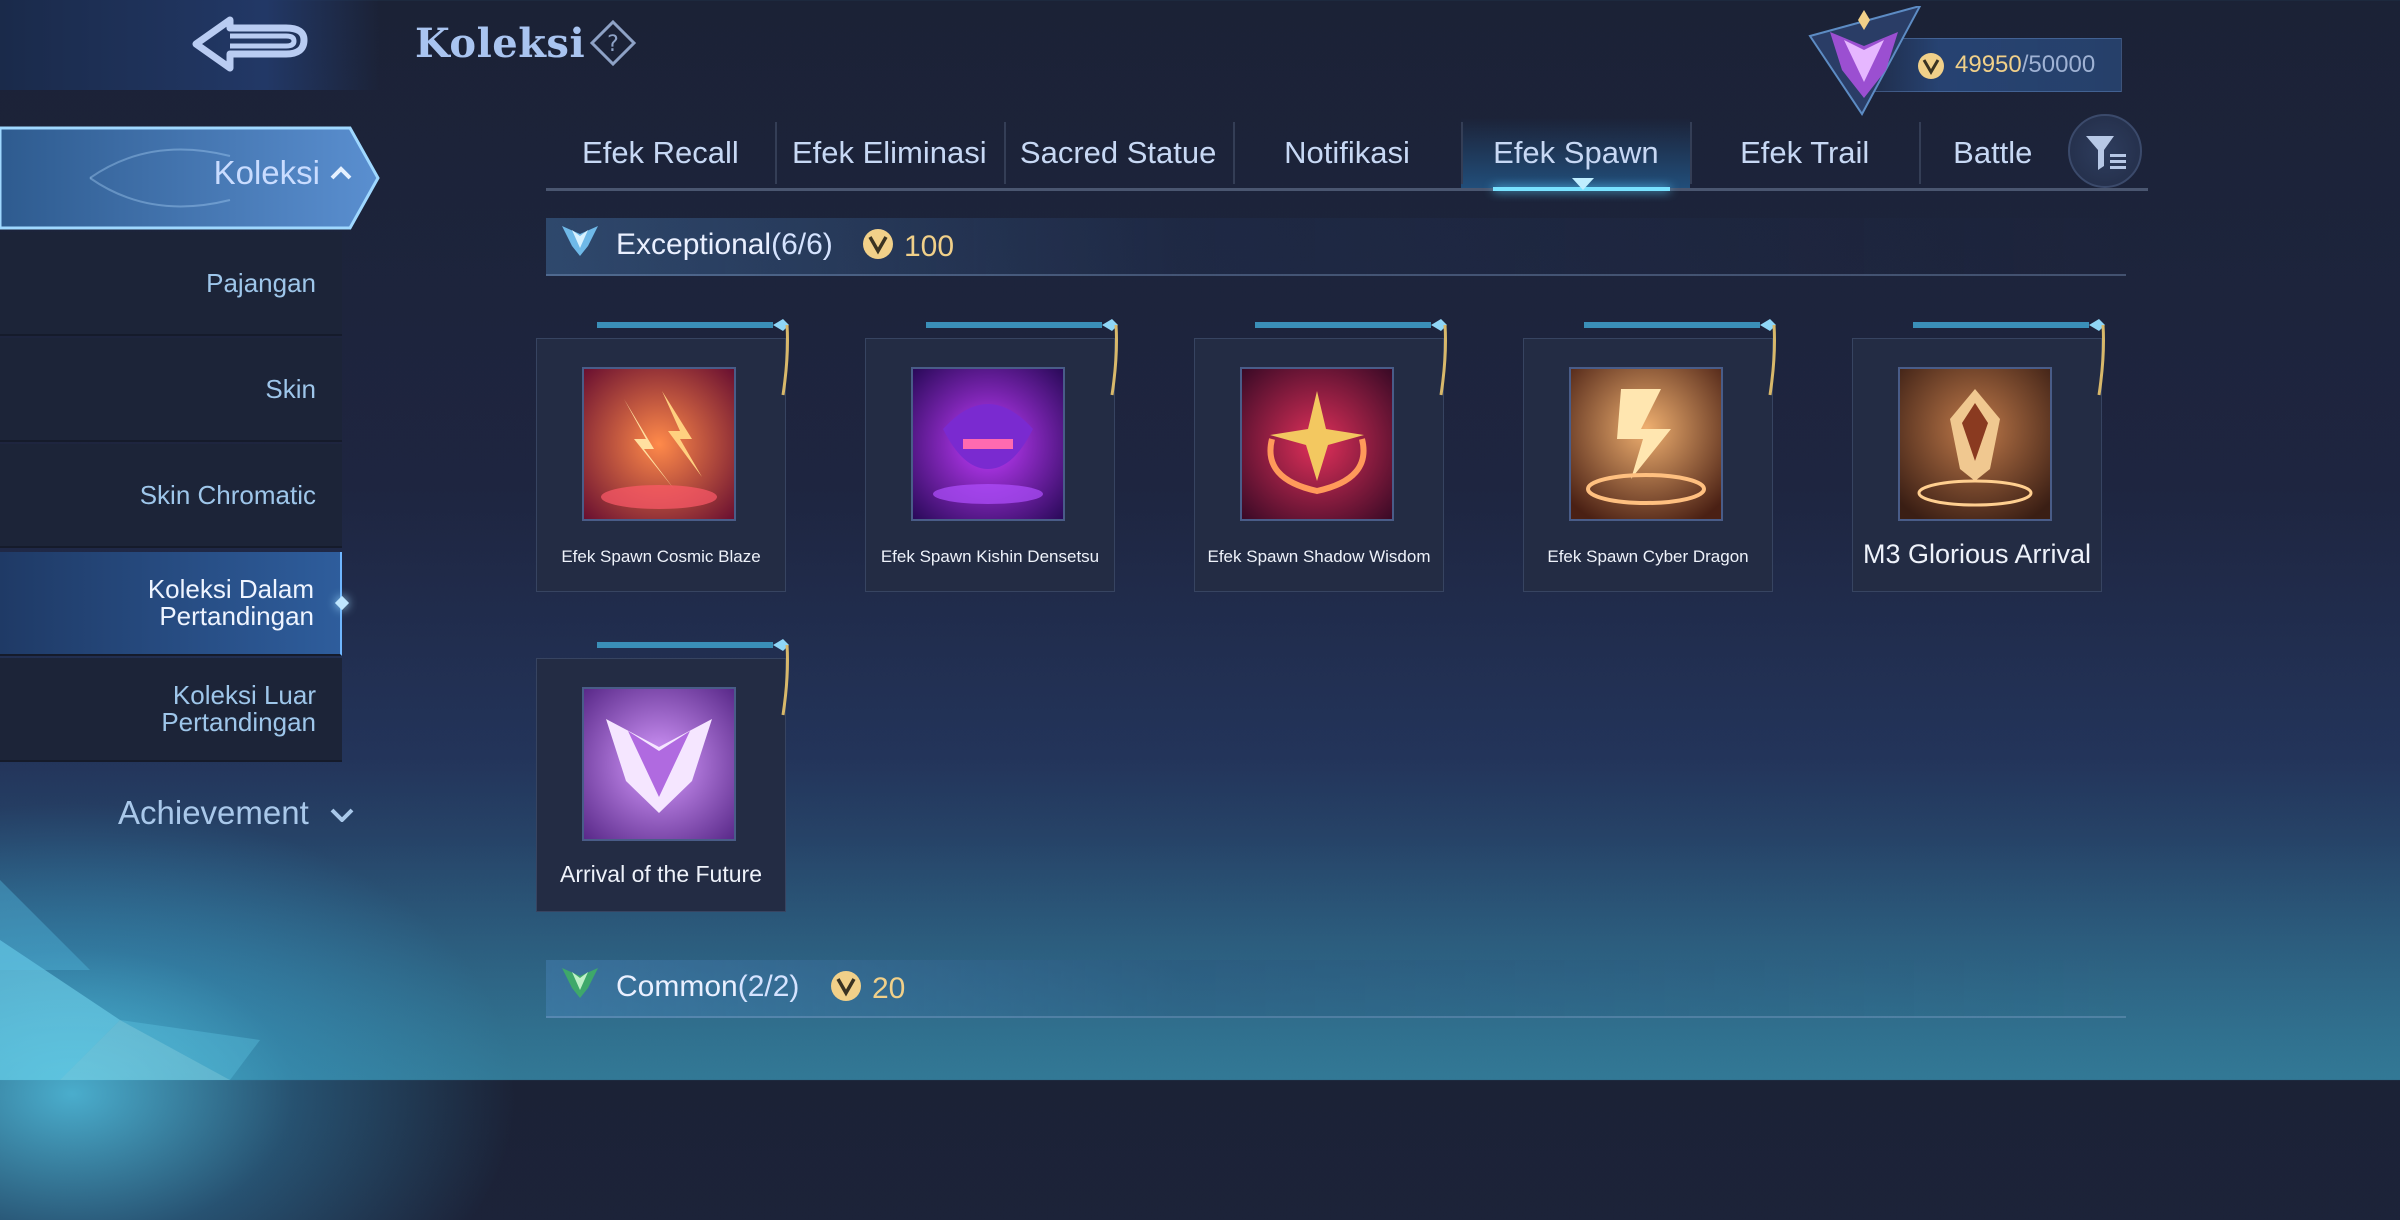 Image resolution: width=2400 pixels, height=1220 pixels. Describe the element at coordinates (990, 556) in the screenshot. I see `item-name: Efek Spawn Kishin Densetsu` at that location.